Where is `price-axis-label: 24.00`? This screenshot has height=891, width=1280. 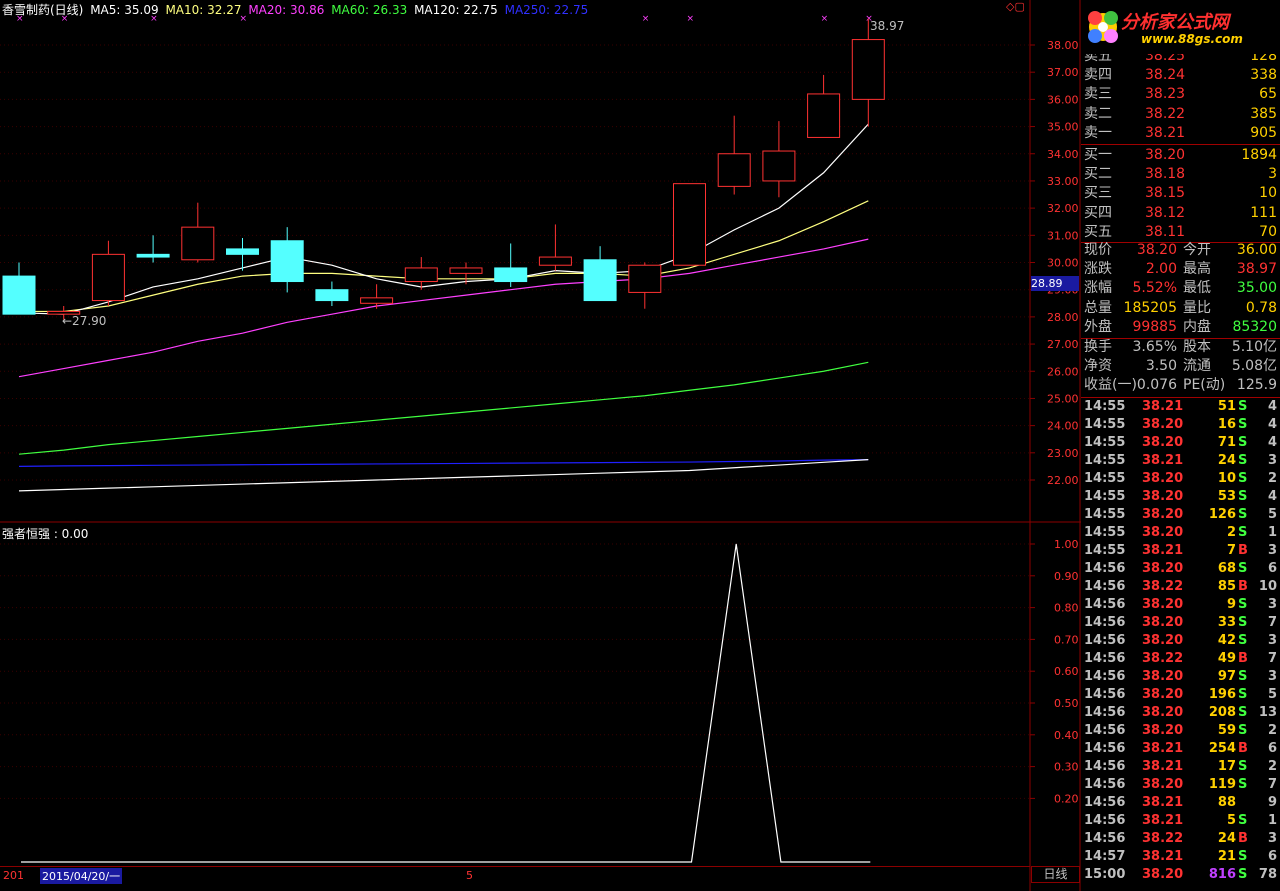
price-axis-label: 24.00 is located at coordinates (1063, 426).